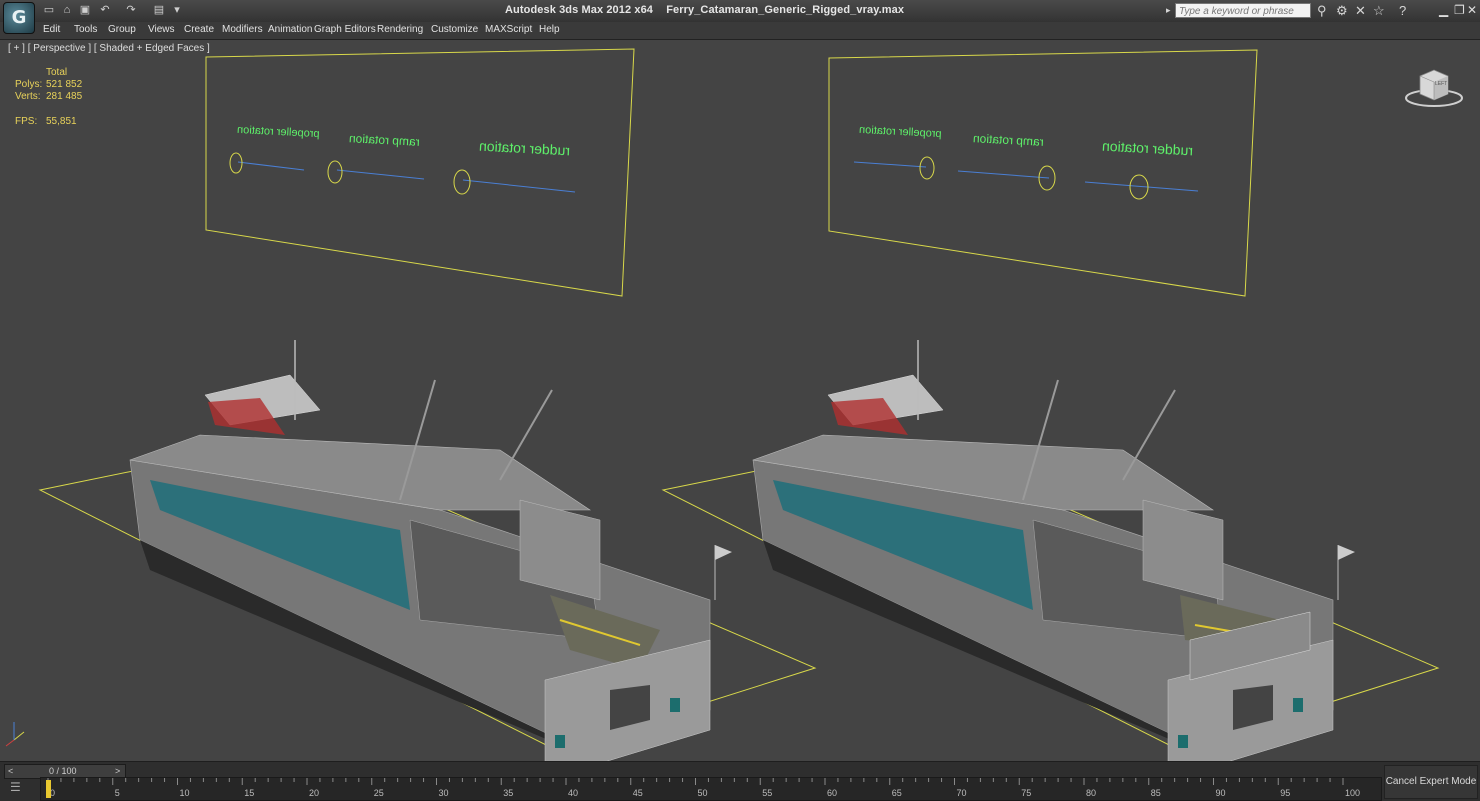 Image resolution: width=1480 pixels, height=801 pixels. What do you see at coordinates (185, 793) in the screenshot?
I see `tick-label: 10` at bounding box center [185, 793].